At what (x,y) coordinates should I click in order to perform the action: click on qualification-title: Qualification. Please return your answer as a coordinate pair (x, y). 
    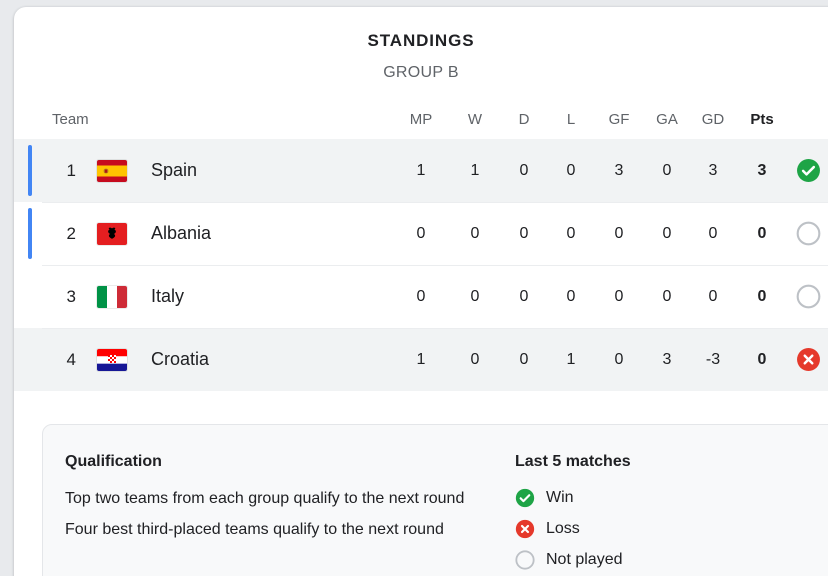
    Looking at the image, I should click on (113, 461).